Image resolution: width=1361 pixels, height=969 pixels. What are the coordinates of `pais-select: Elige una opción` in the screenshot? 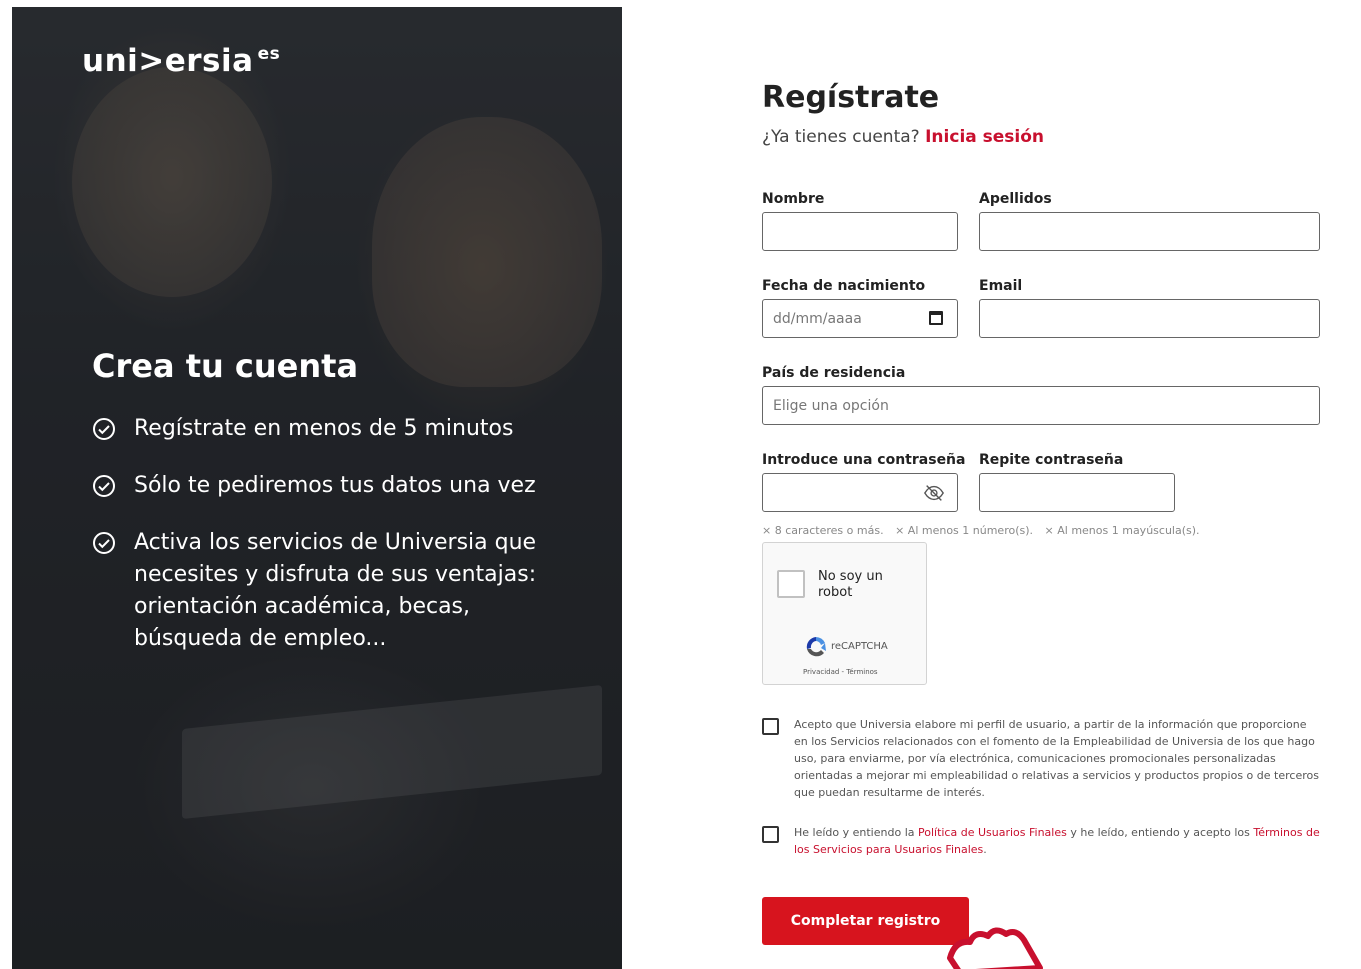 It's located at (1041, 405).